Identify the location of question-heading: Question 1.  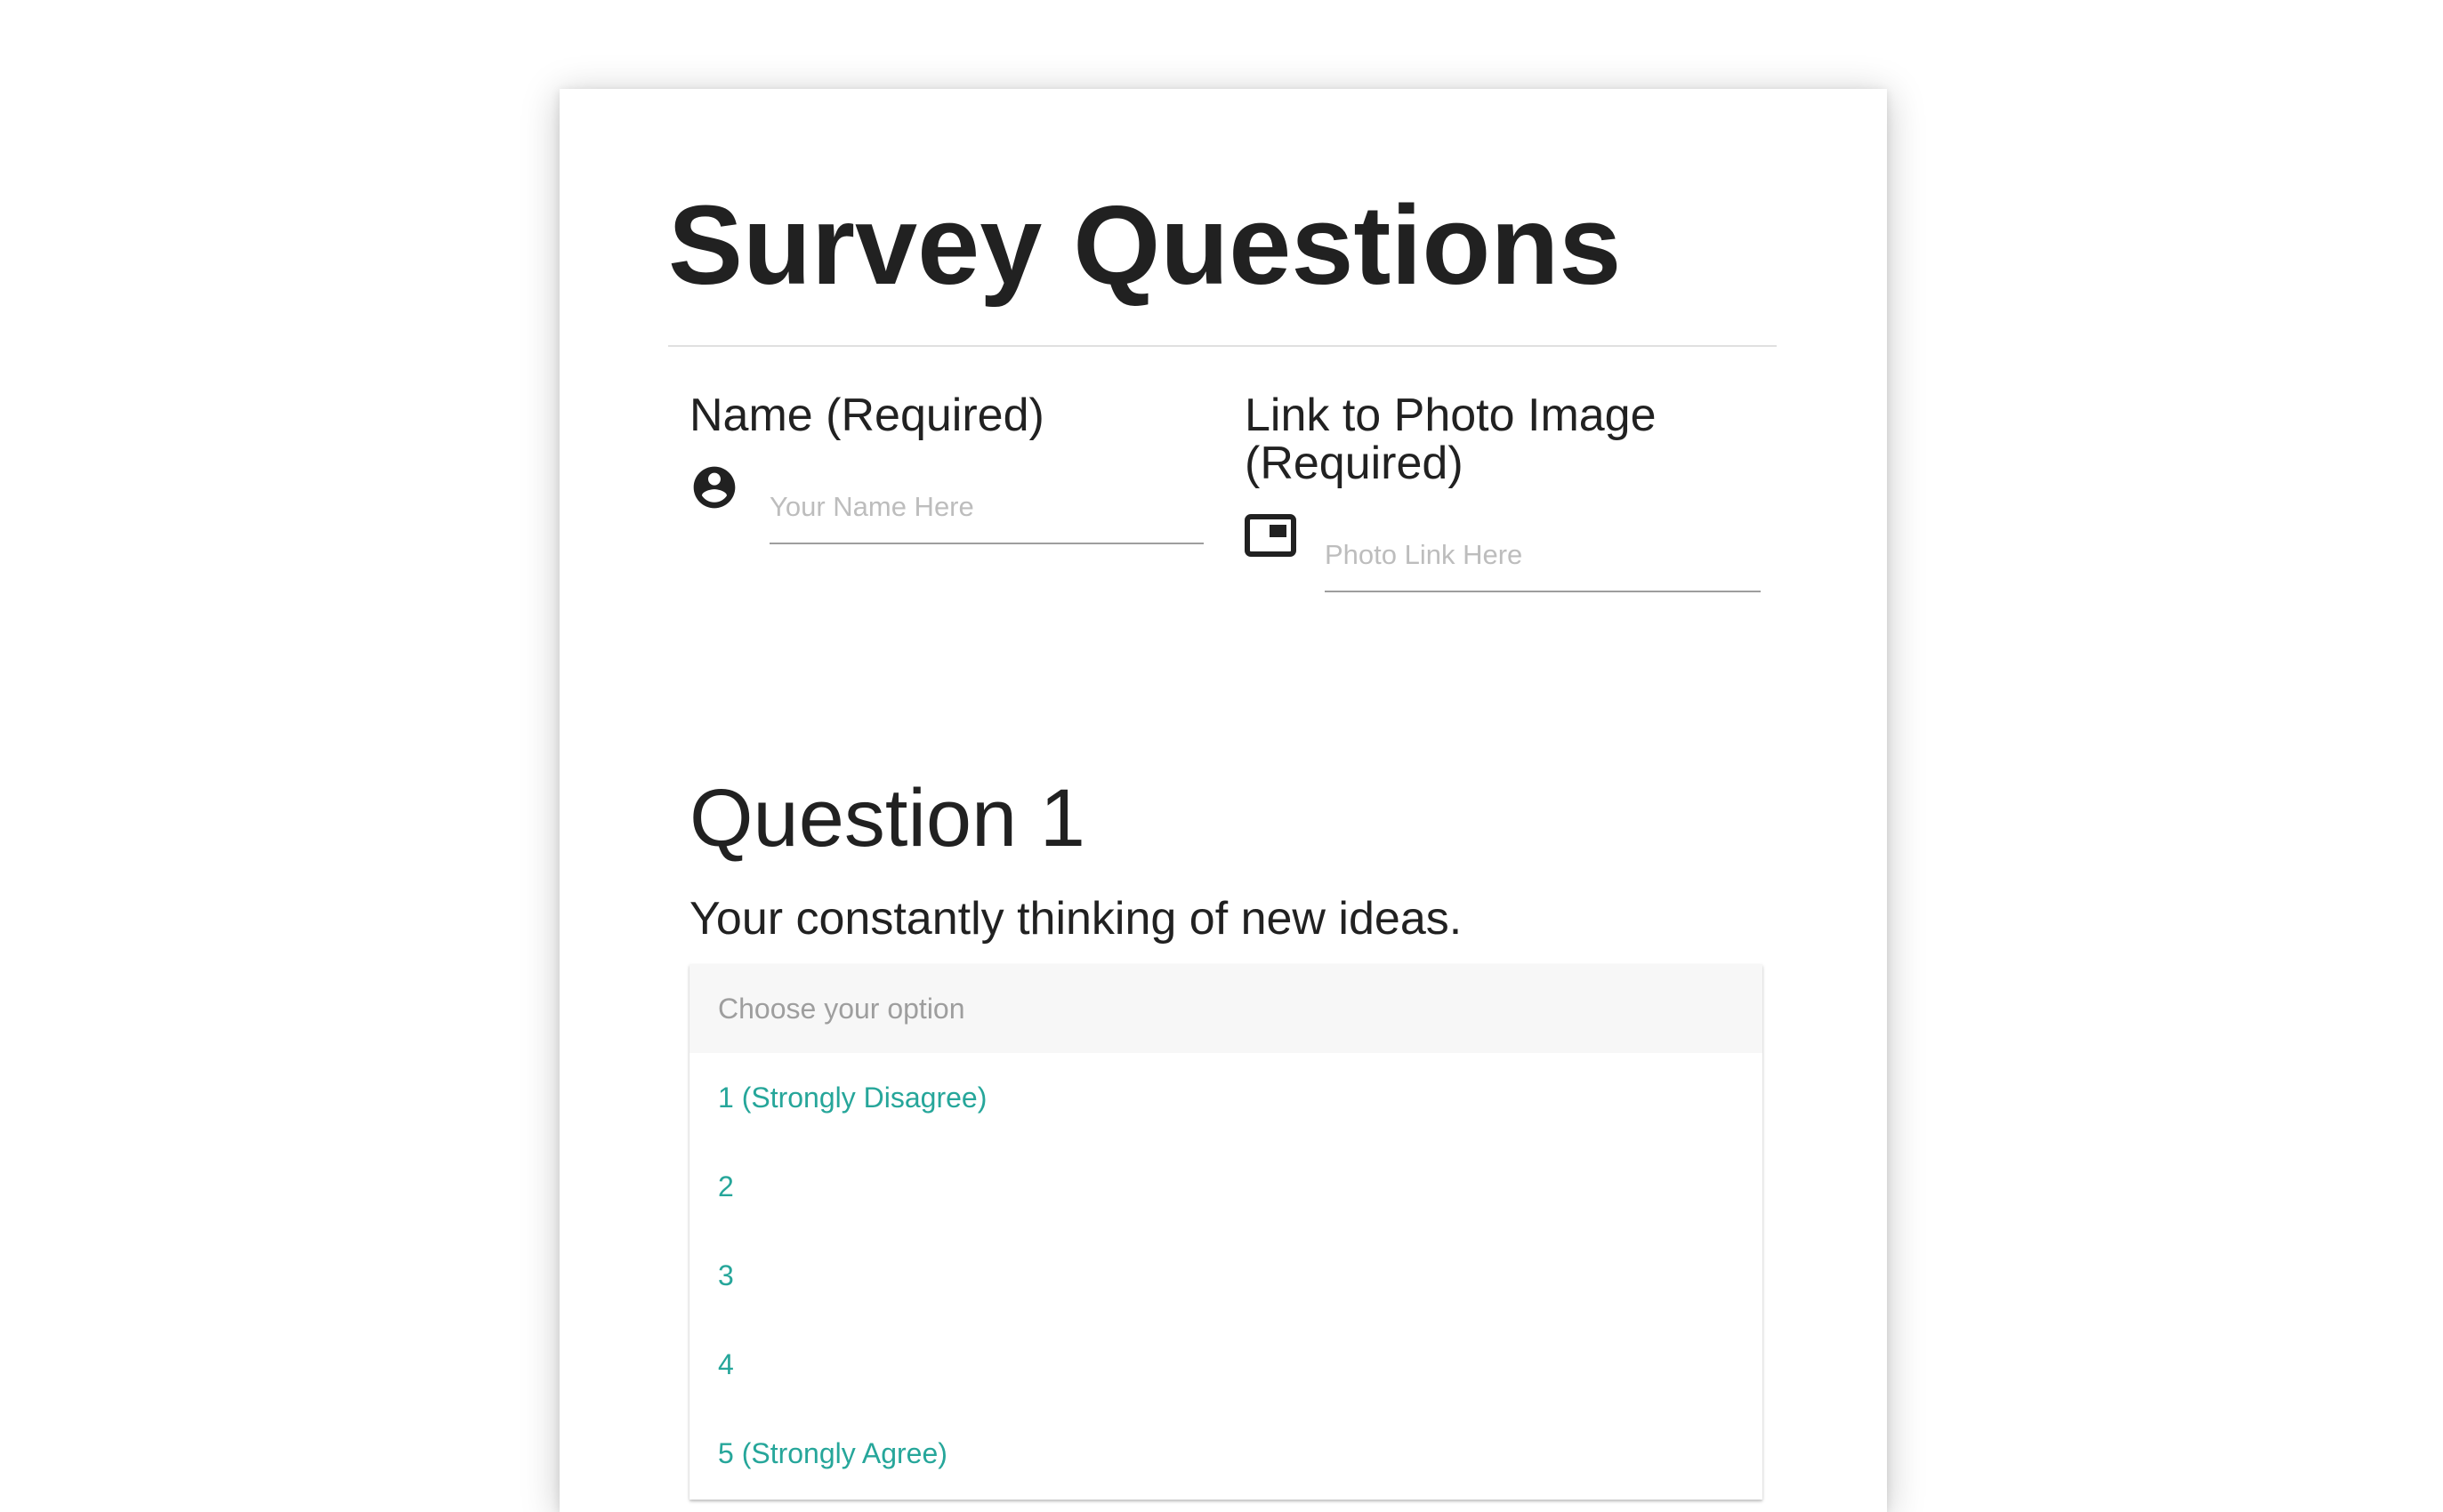
(887, 818).